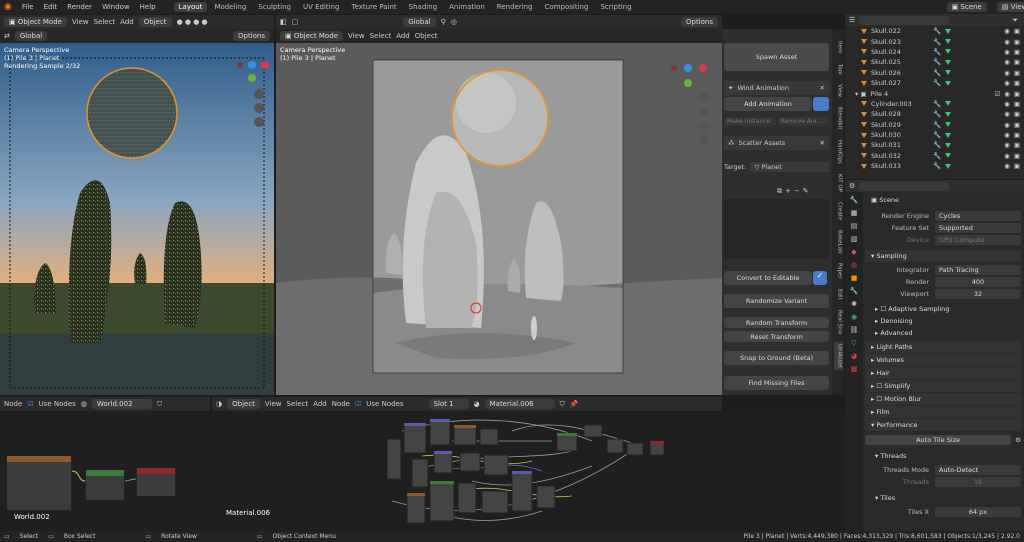 This screenshot has height=542, width=1024. What do you see at coordinates (854, 317) in the screenshot?
I see `physics-tab-icon: ◉` at bounding box center [854, 317].